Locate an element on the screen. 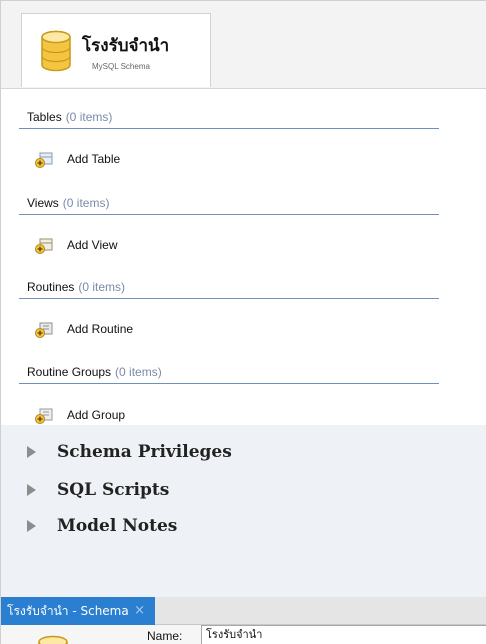 The height and width of the screenshot is (644, 486). schema-overview-tab: โรงรับจำนำ MySQL Schema is located at coordinates (116, 50).